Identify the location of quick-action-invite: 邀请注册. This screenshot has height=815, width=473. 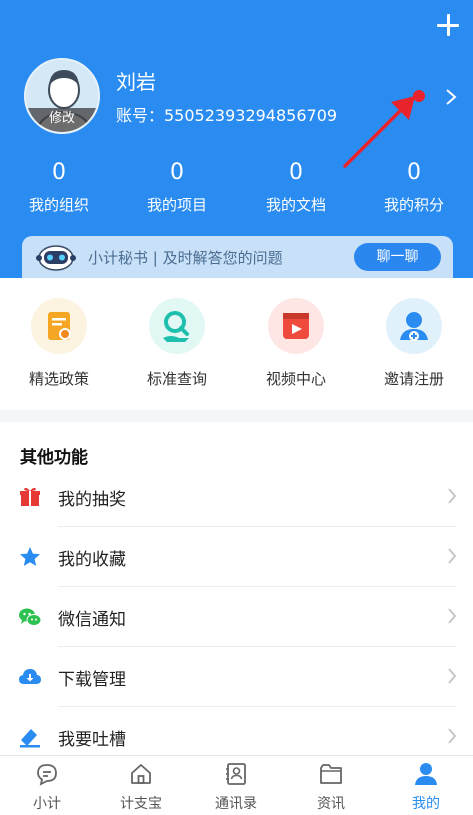
(414, 343).